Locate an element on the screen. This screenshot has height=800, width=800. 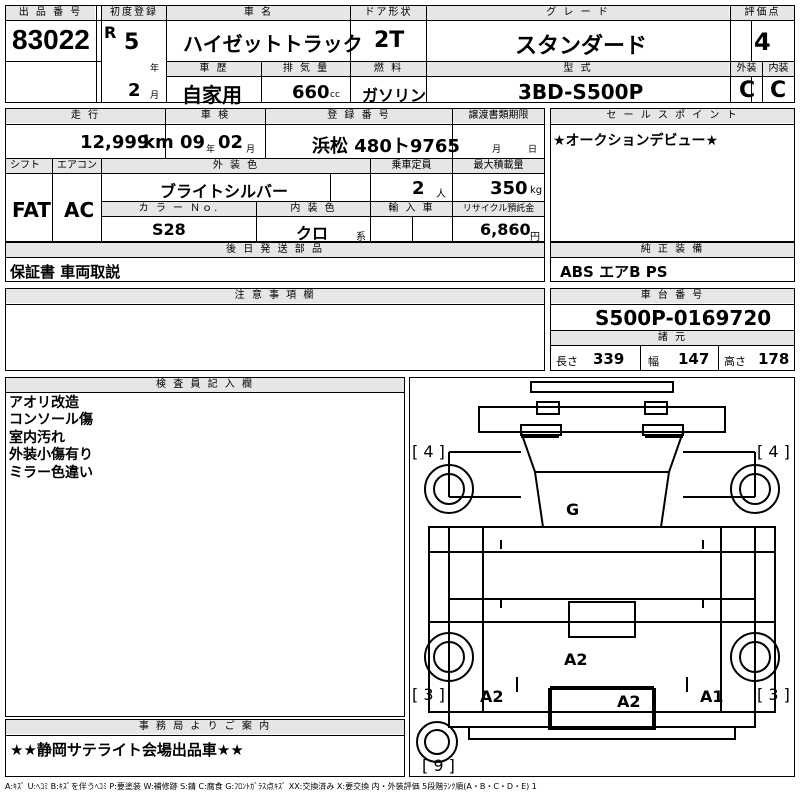
damage-mark-right: A1 is located at coordinates (712, 696).